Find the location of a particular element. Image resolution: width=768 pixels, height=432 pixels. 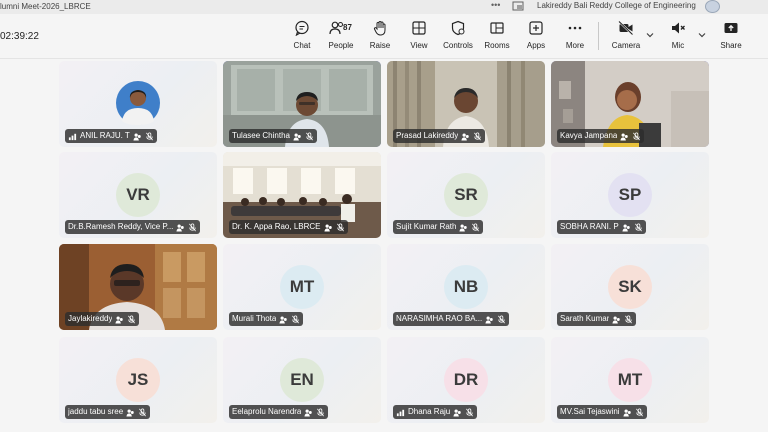

participant-tile: EN Eelaprolu Narendra is located at coordinates (302, 380).